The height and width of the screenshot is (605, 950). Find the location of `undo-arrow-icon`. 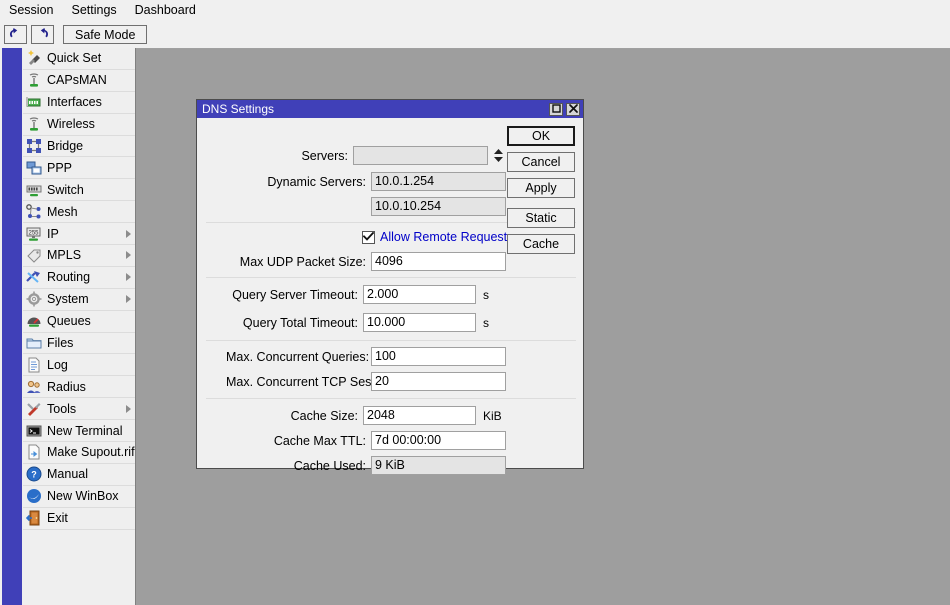

undo-arrow-icon is located at coordinates (15, 34).